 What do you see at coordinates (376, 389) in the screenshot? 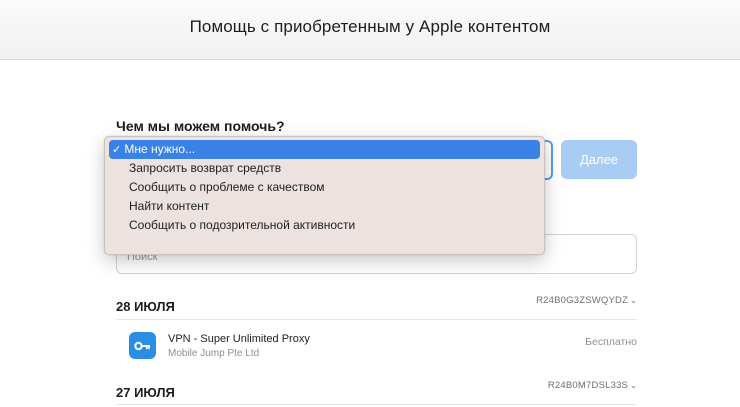
I see `purchase-day-header: 27 ИЮЛЯ R24B0M7DSL33S ⌄` at bounding box center [376, 389].